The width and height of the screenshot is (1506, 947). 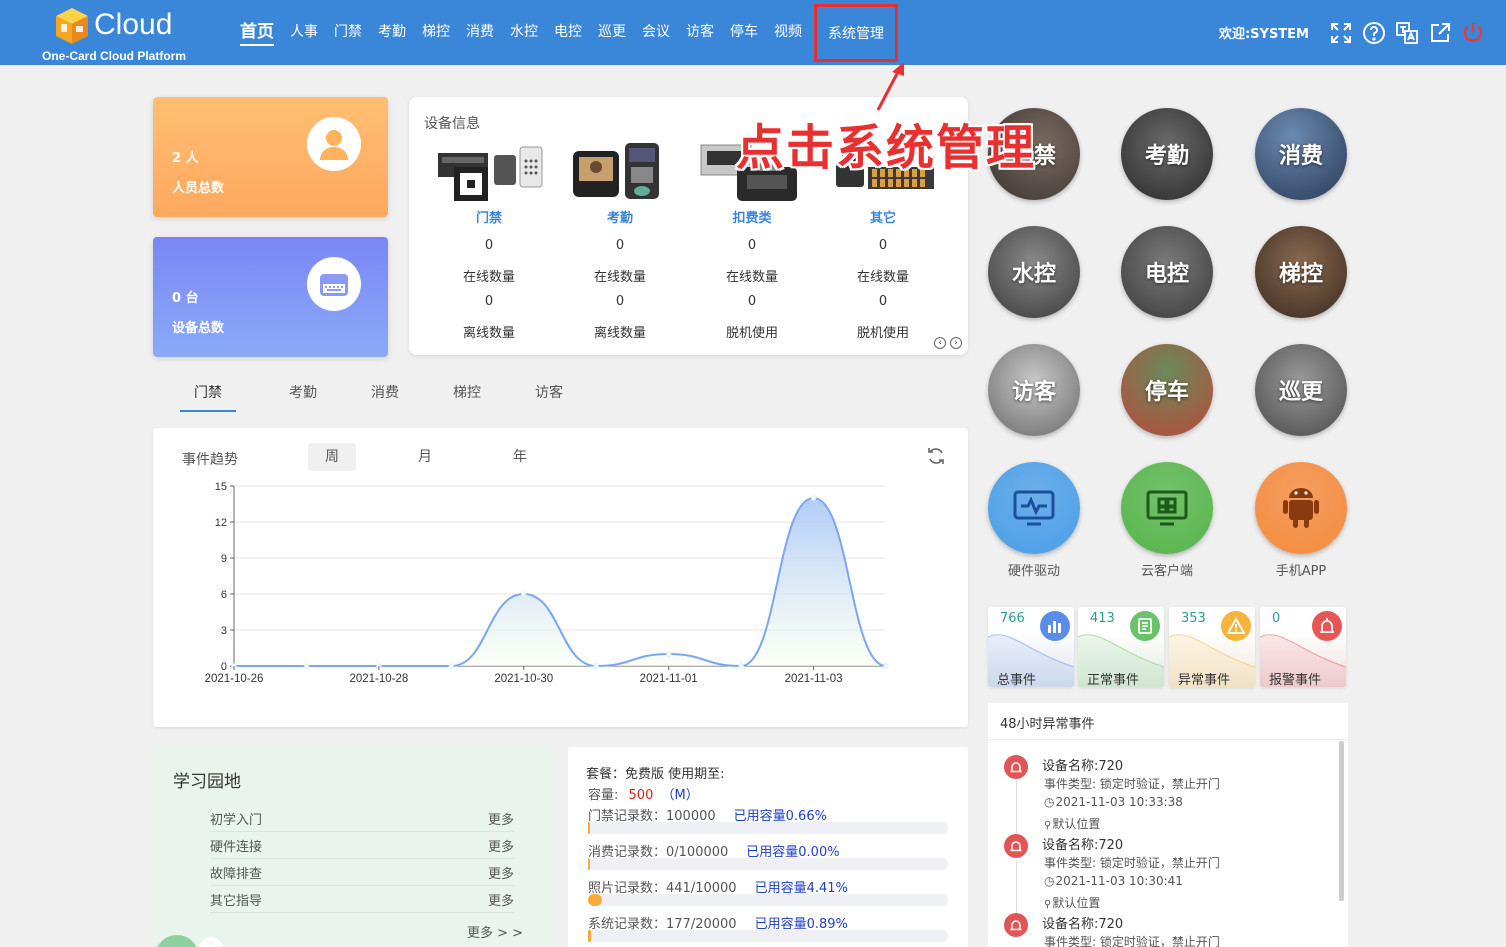 I want to click on normal-events-card: 413 正常事件, so click(x=1121, y=647).